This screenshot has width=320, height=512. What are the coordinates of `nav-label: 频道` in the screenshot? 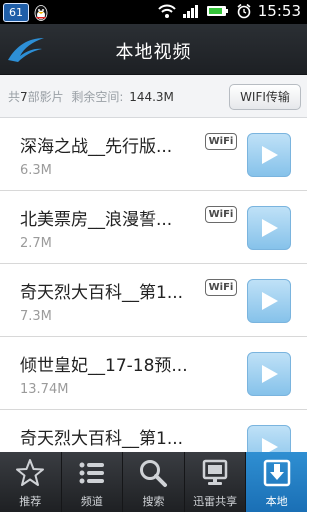 It's located at (91, 501).